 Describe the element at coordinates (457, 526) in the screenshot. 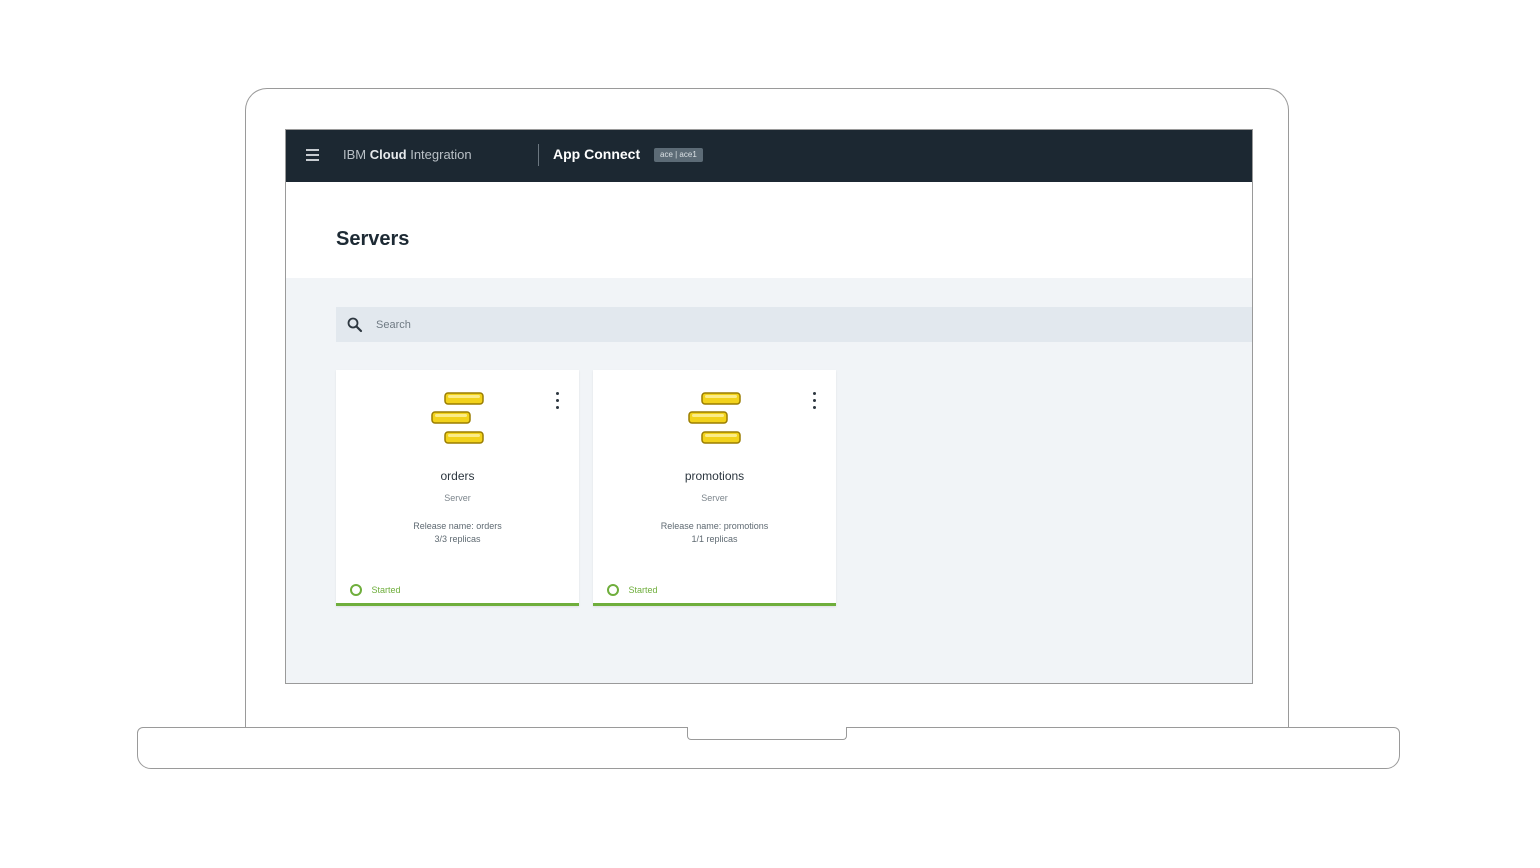

I see `release-name: Release name: orders` at that location.